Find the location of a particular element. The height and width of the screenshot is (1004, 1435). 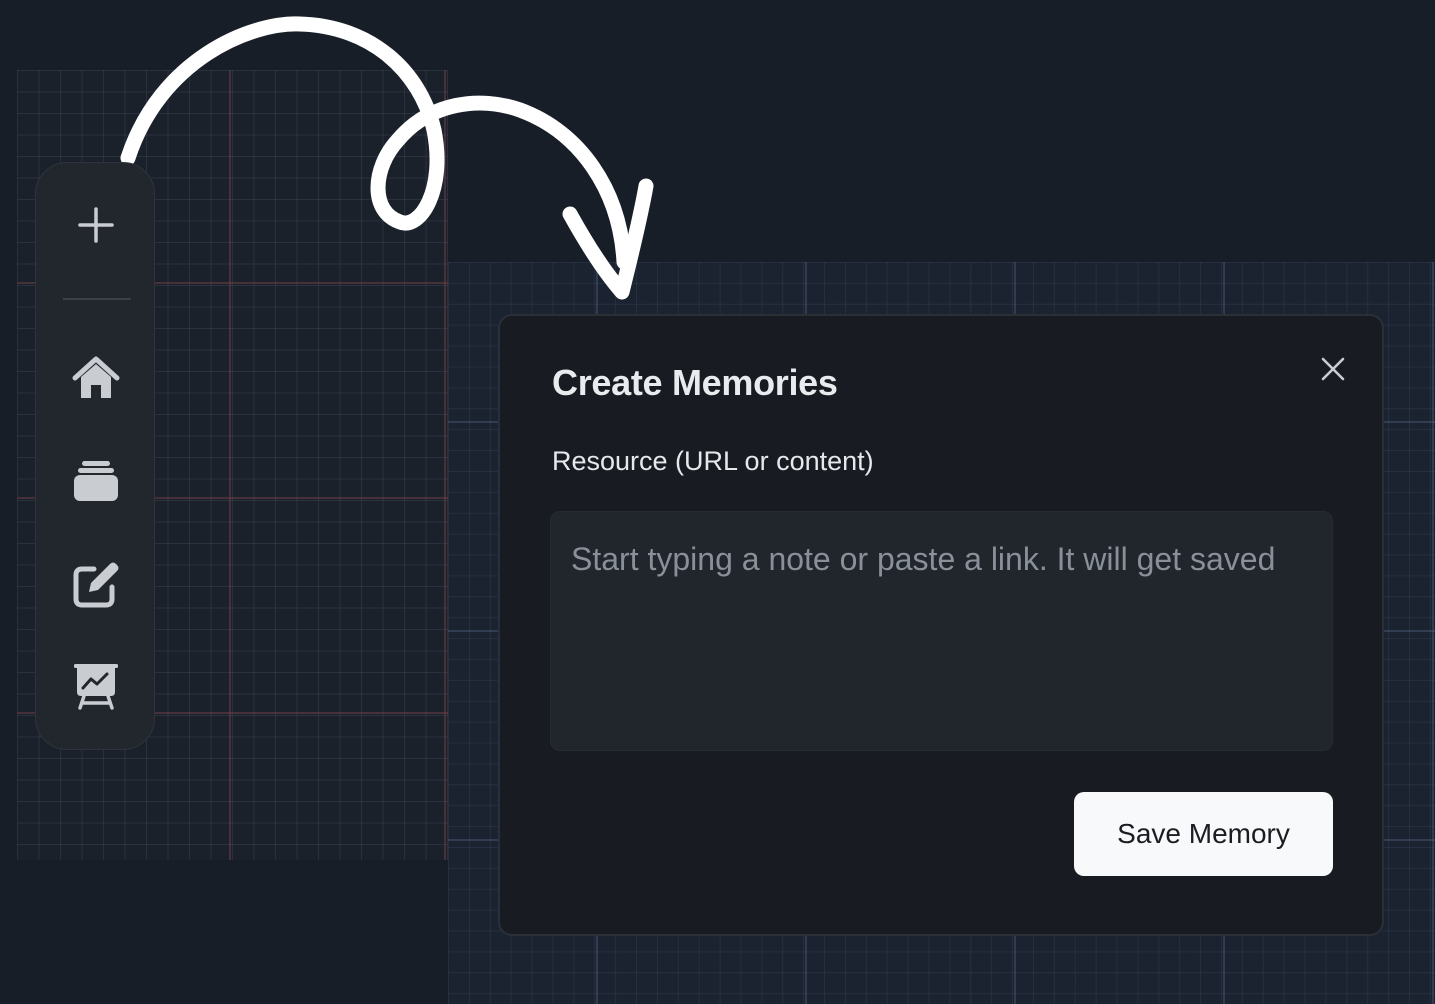

edit-icon is located at coordinates (96, 585).